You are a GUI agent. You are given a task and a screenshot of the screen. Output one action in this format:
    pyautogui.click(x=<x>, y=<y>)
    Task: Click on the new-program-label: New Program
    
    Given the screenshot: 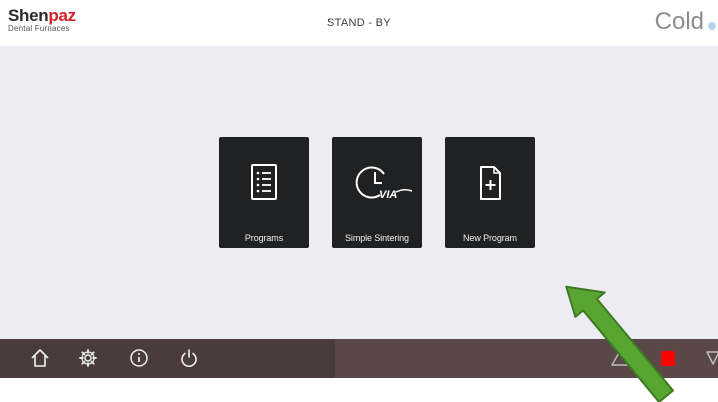 What is the action you would take?
    pyautogui.click(x=490, y=238)
    